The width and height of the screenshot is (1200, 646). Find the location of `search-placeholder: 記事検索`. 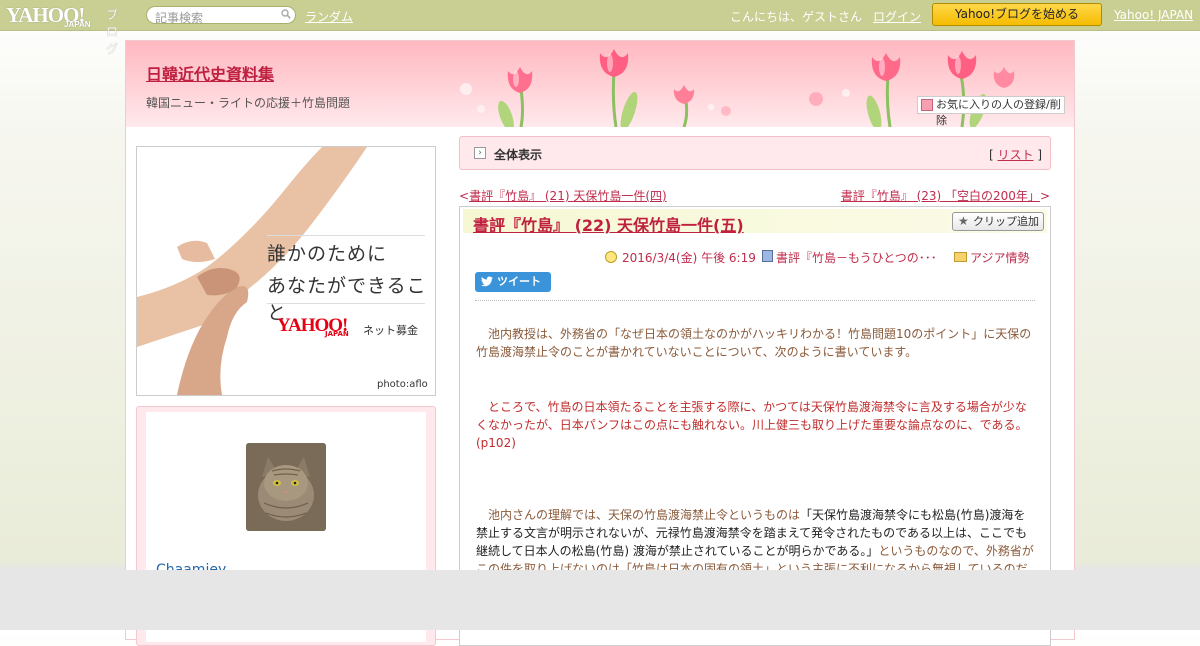

search-placeholder: 記事検索 is located at coordinates (179, 18).